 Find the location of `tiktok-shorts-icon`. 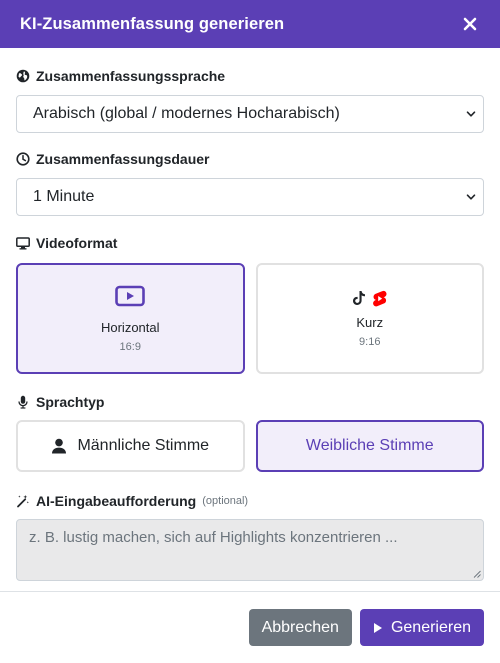

tiktok-shorts-icon is located at coordinates (369, 298).